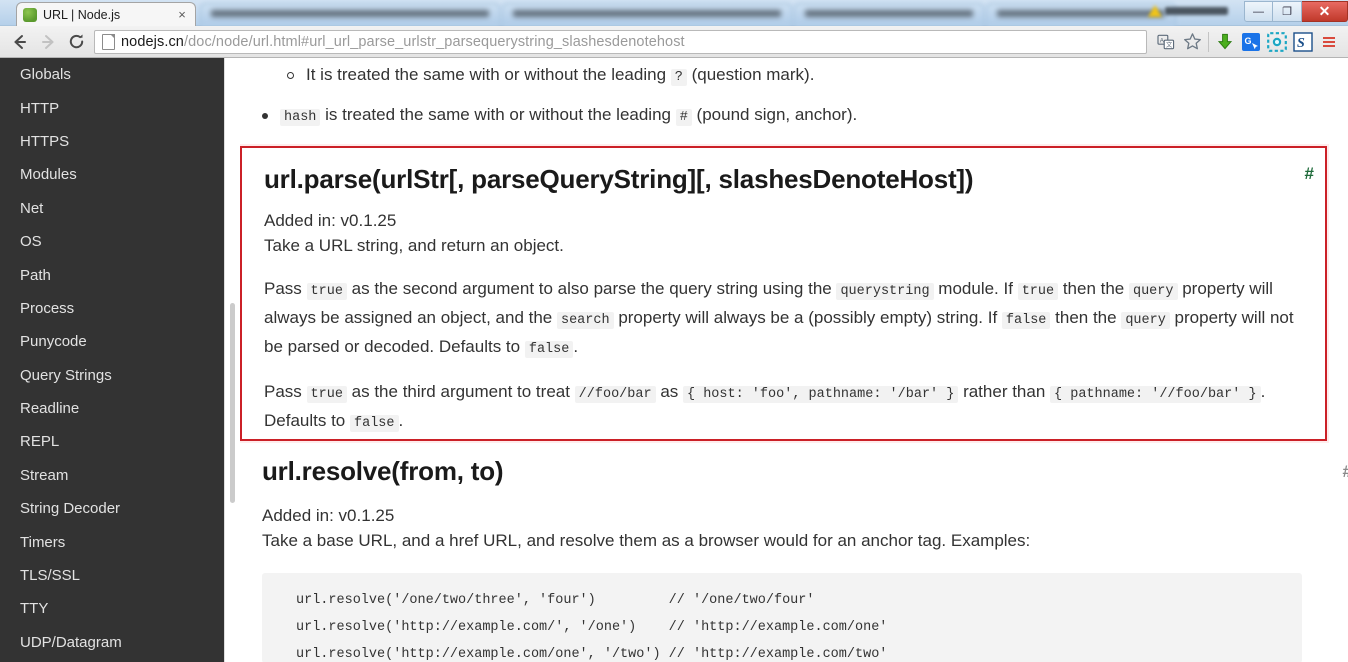 The width and height of the screenshot is (1348, 662). Describe the element at coordinates (1196, 11) in the screenshot. I see `tray-text-blurred` at that location.